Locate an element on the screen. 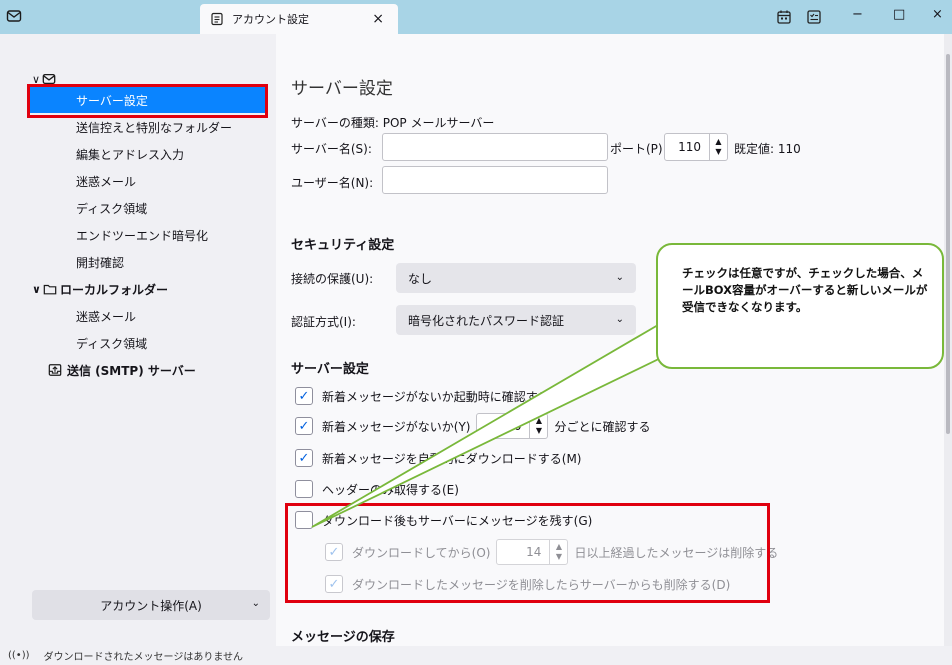  callout-pointer-mask is located at coordinates (687, 329).